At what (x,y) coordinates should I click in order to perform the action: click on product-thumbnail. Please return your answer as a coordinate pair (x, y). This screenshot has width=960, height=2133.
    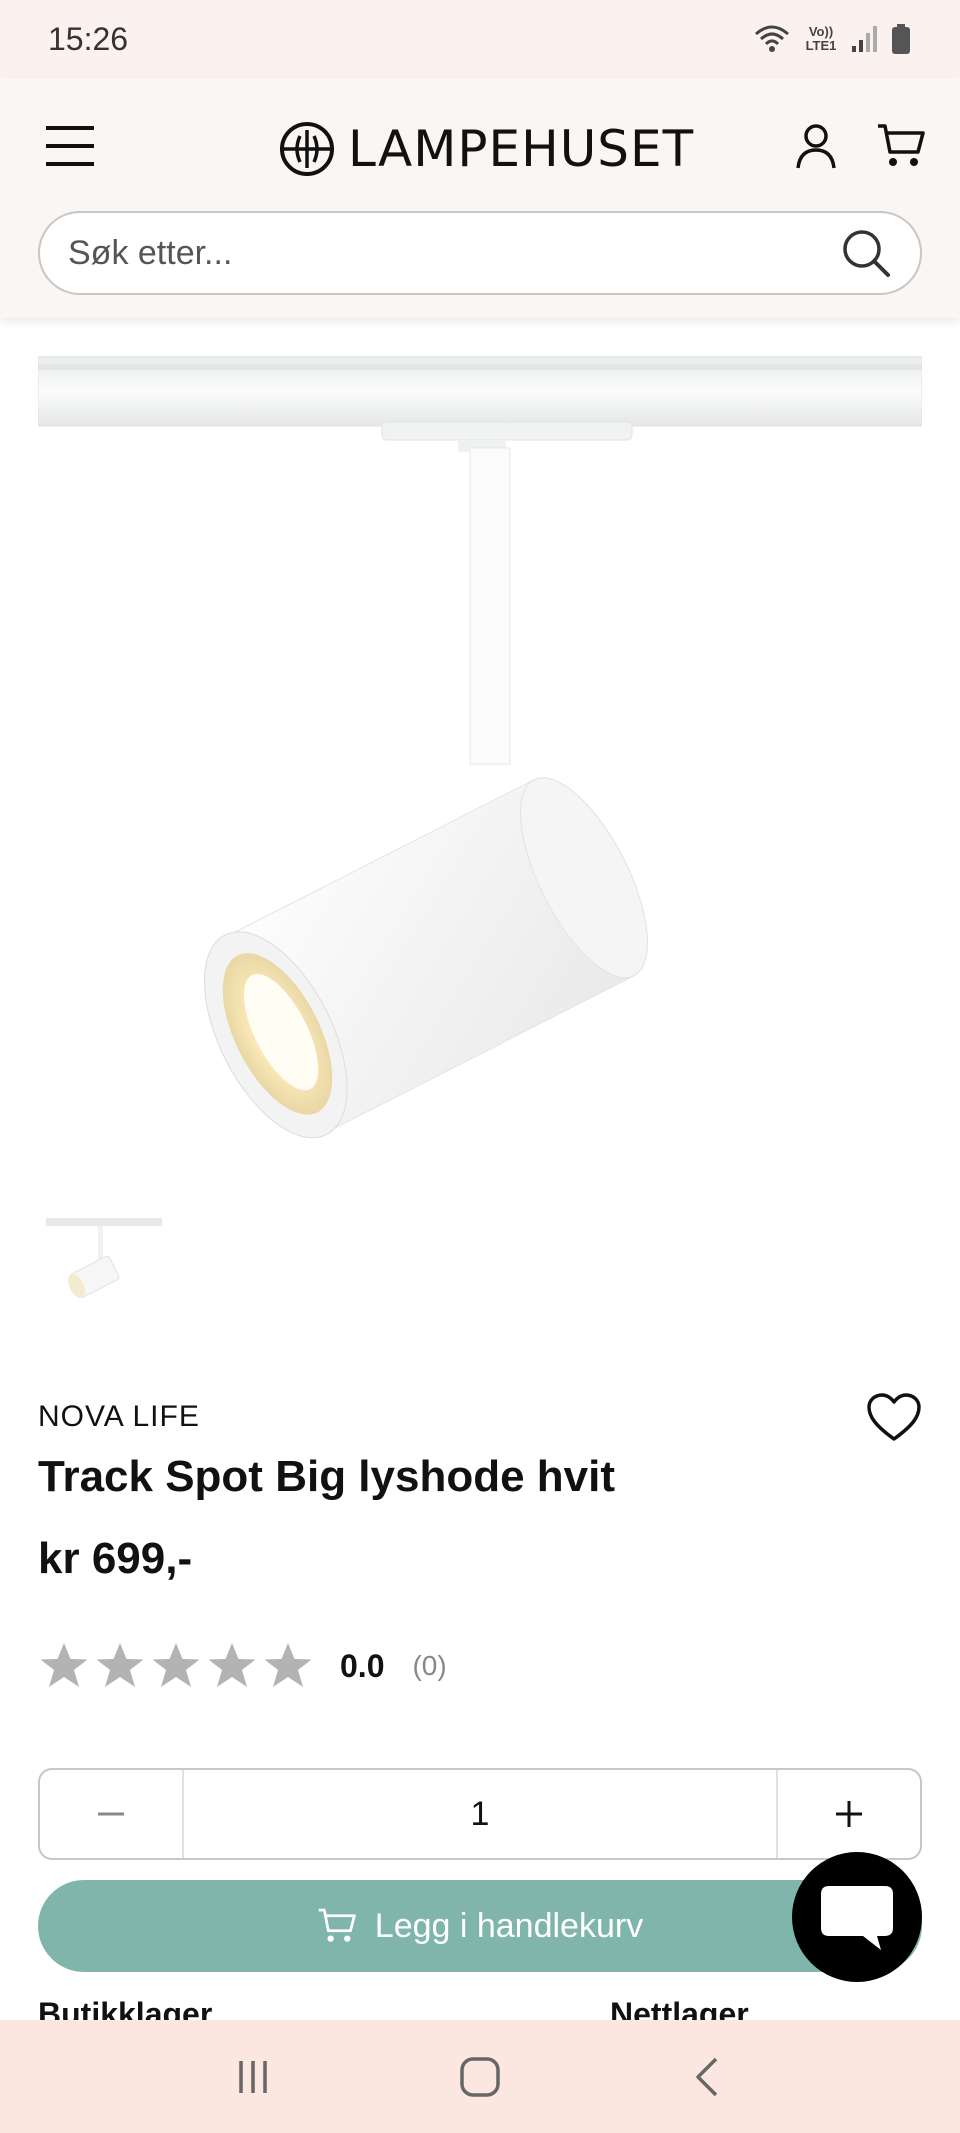
    Looking at the image, I should click on (104, 1266).